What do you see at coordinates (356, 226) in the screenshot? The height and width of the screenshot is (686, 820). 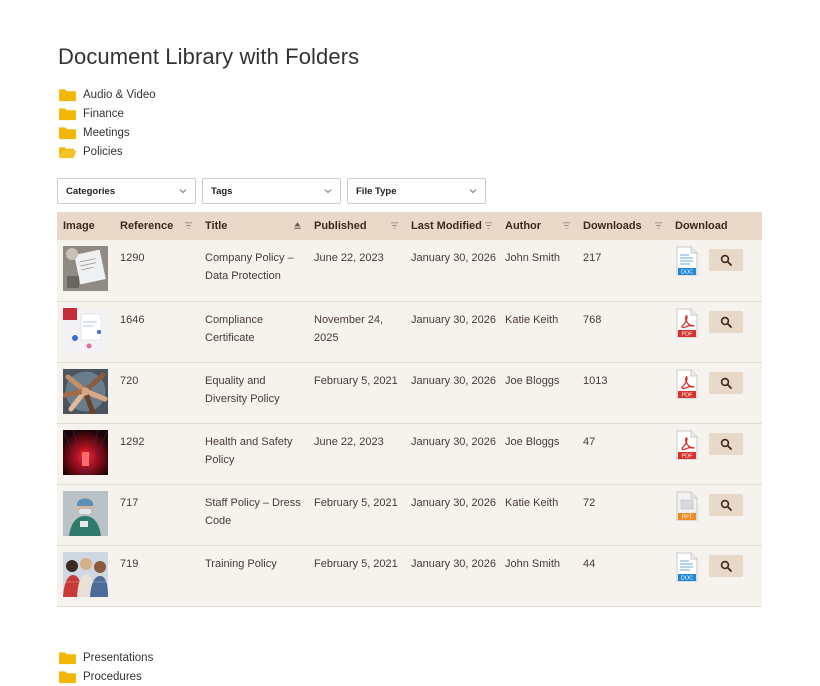 I see `header-published: Published` at bounding box center [356, 226].